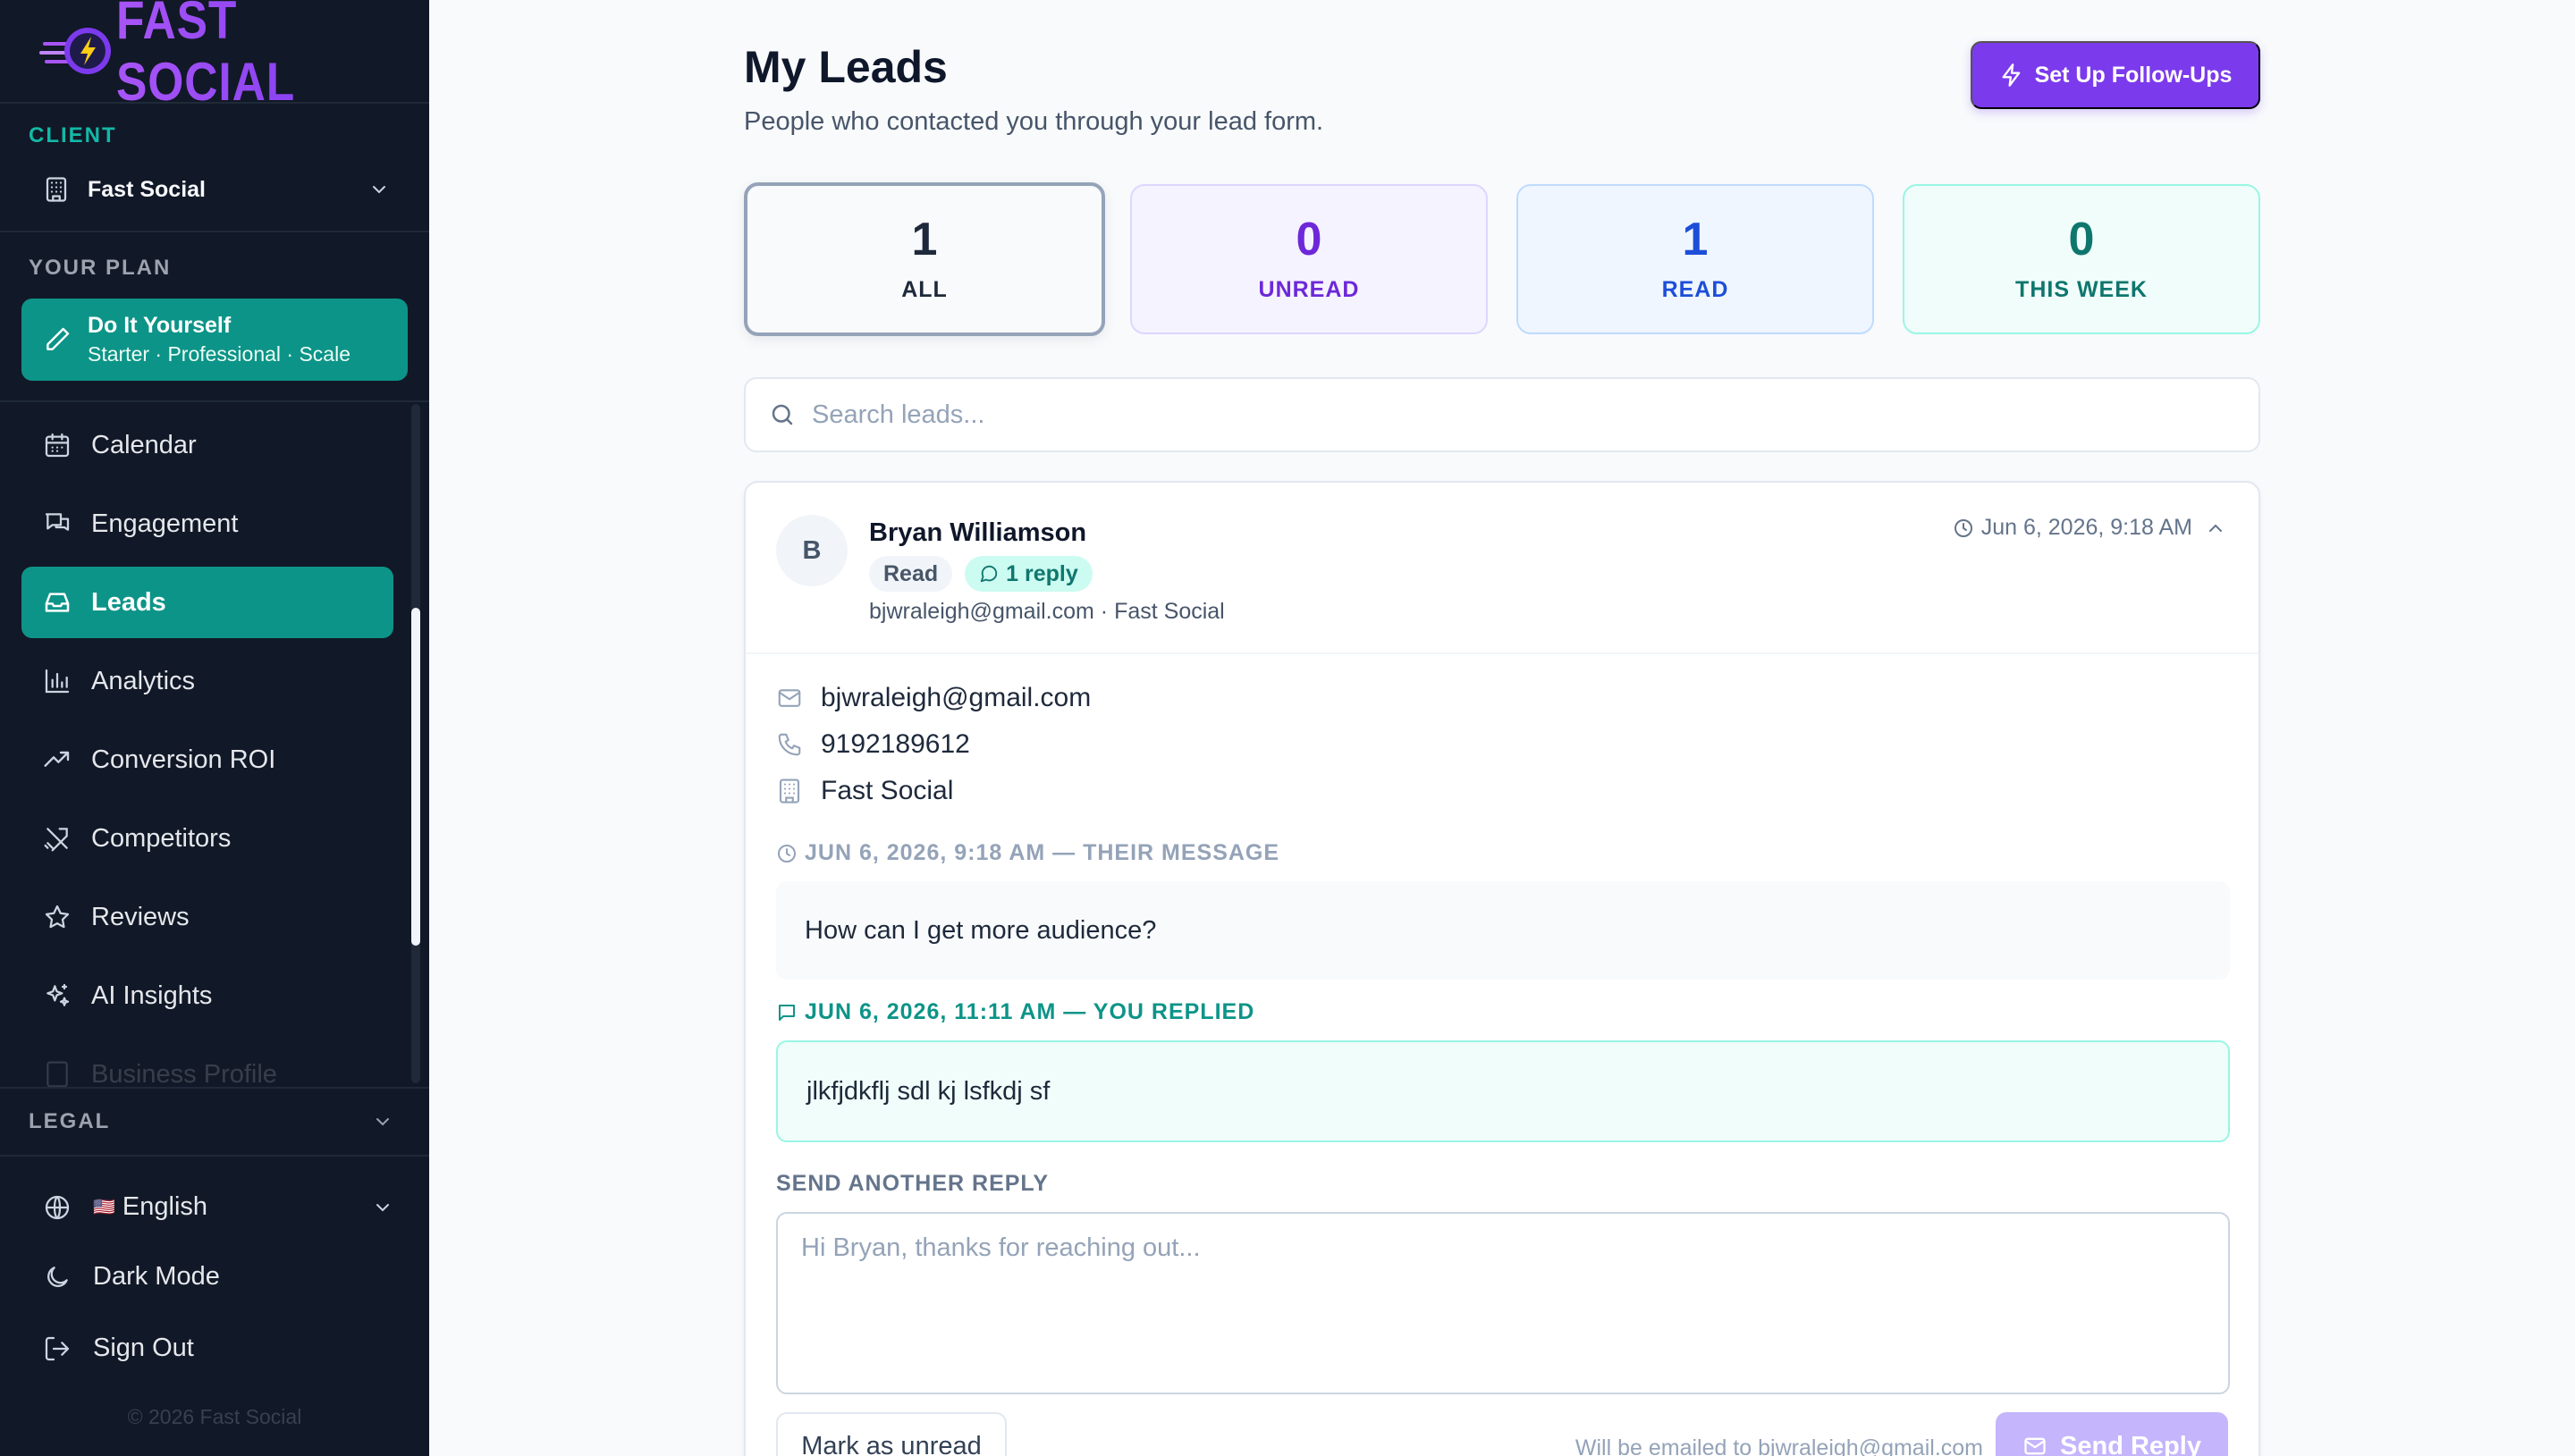 This screenshot has width=2575, height=1456. I want to click on legal-label: LEGAL, so click(70, 1121).